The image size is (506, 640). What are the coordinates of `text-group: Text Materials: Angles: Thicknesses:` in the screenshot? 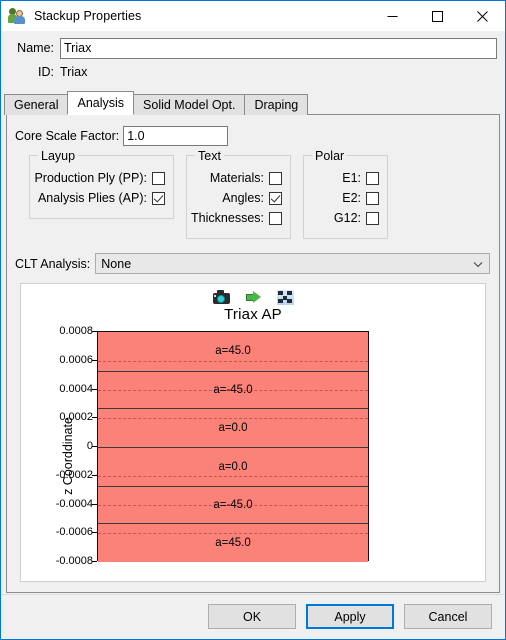 It's located at (238, 194).